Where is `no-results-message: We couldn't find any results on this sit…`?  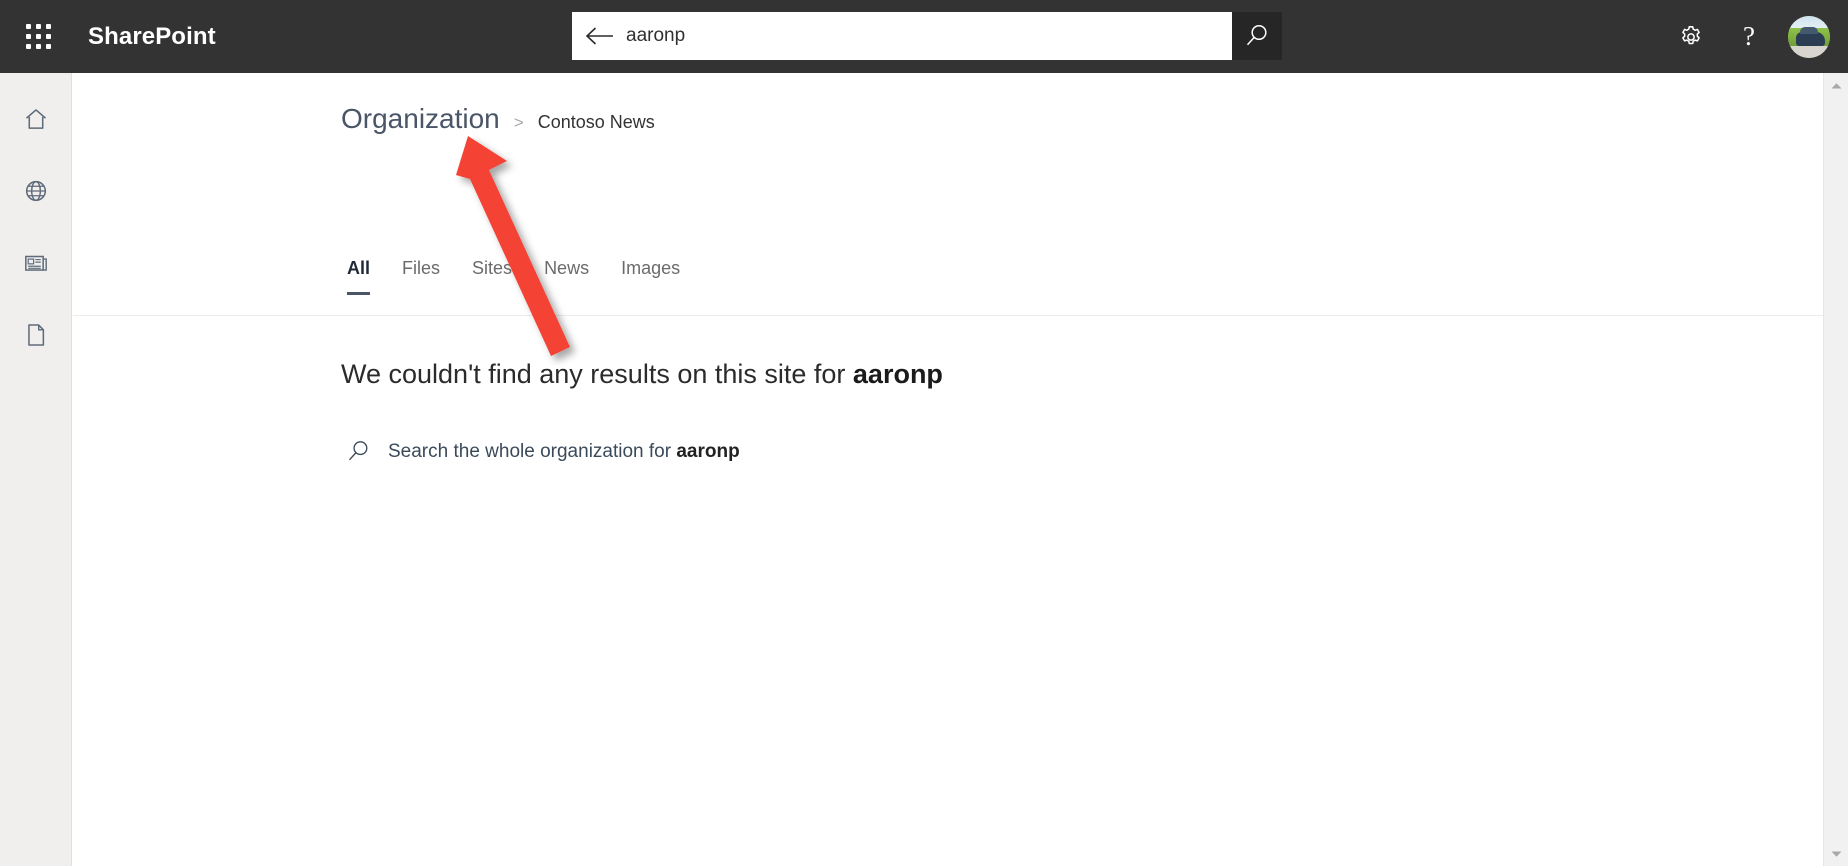
no-results-message: We couldn't find any results on this sit… is located at coordinates (642, 374).